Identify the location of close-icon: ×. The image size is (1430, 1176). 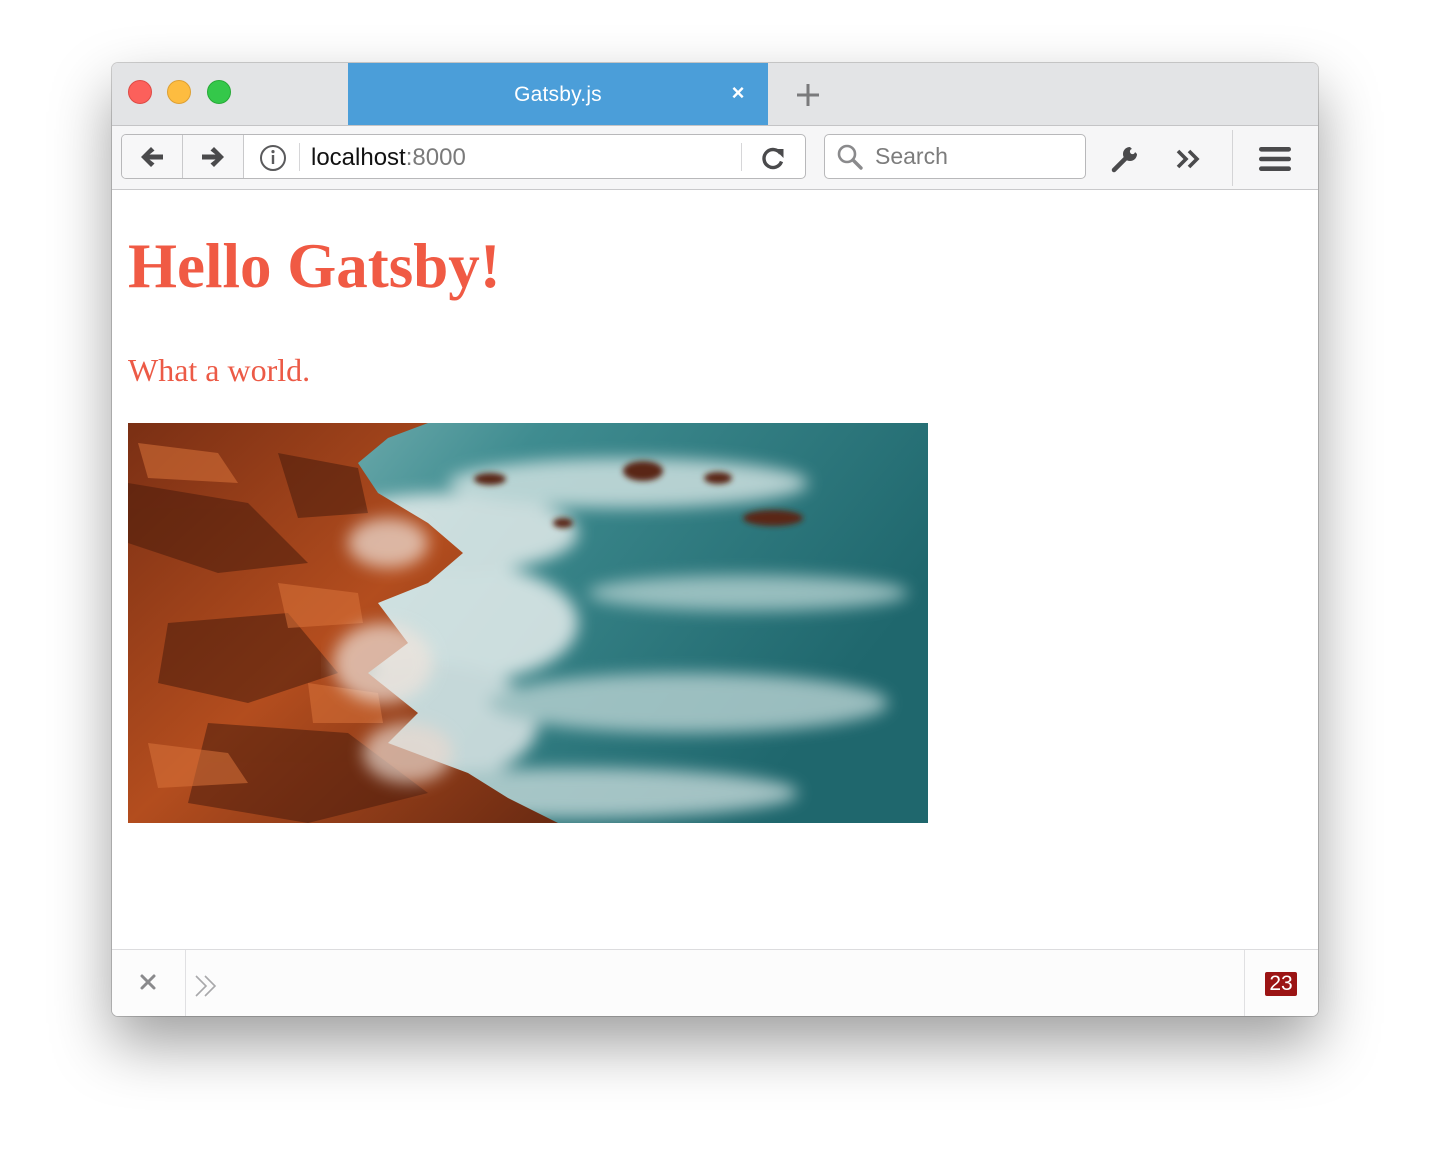
(738, 93).